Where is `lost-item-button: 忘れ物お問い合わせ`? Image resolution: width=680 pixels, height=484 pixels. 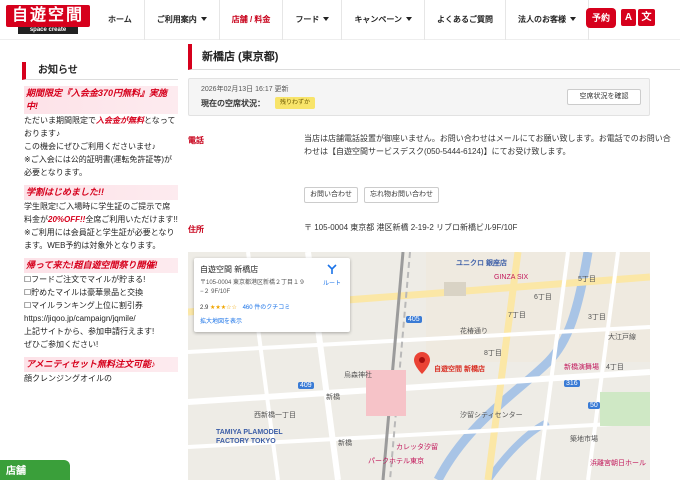
lost-item-button: 忘れ物お問い合わせ is located at coordinates (401, 195).